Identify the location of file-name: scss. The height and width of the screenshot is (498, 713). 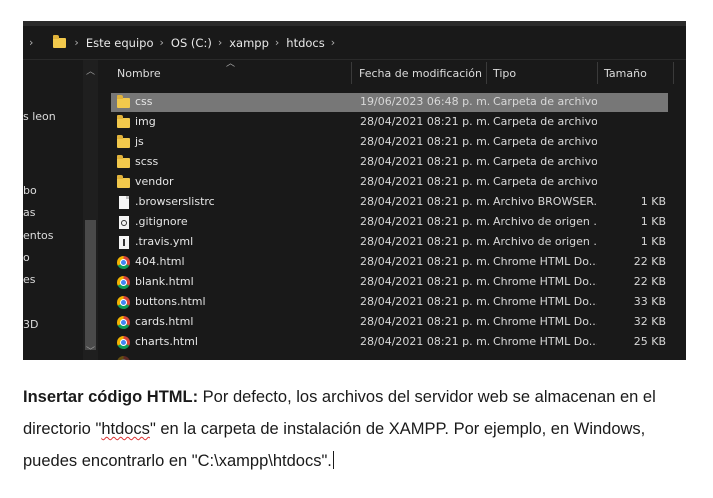
(147, 161).